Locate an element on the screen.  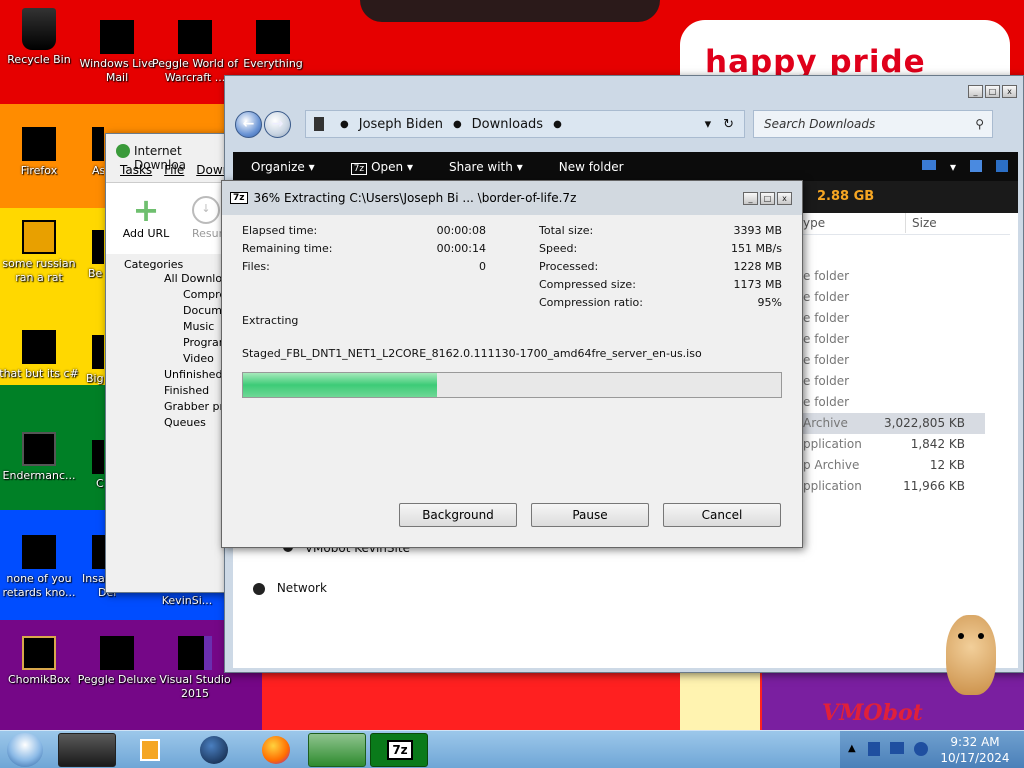
desktop-icon-windows-live-mail: Windows Live Mail is located at coordinates (117, 52).